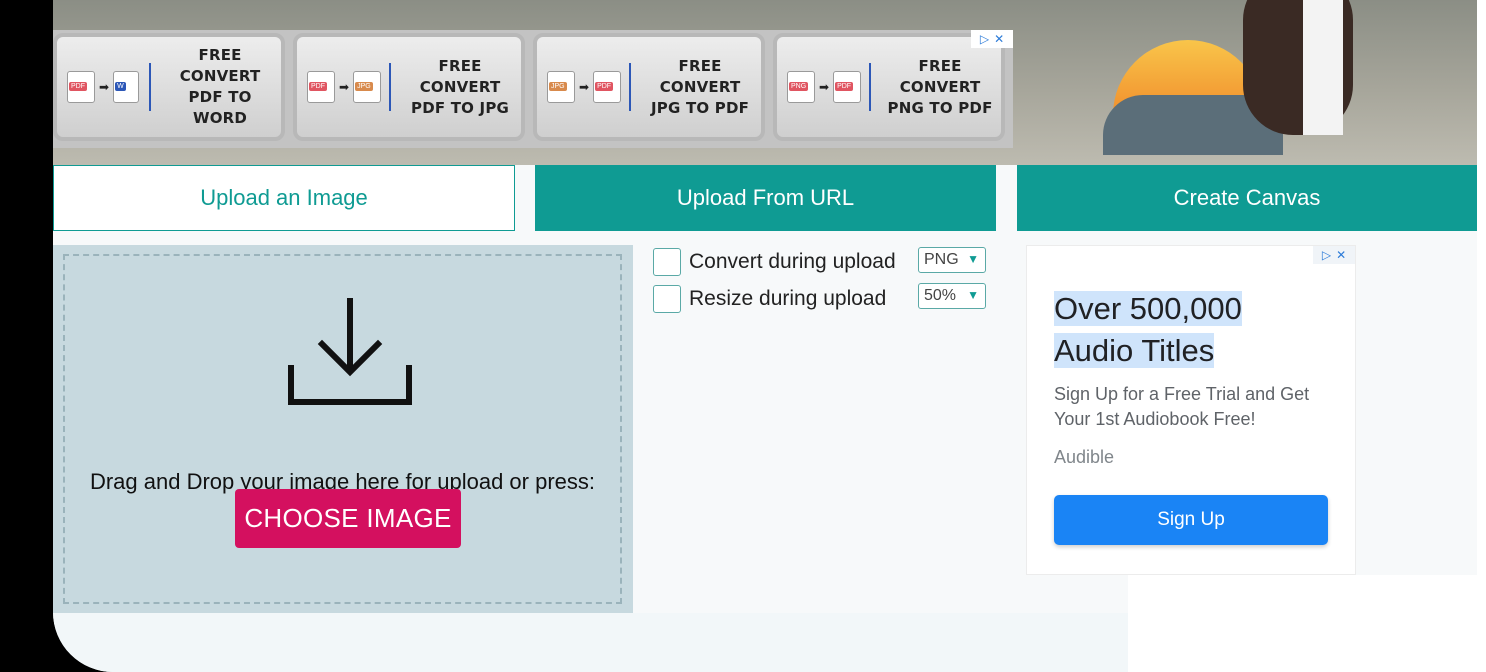  I want to click on convert-format-select: PNG ▼, so click(952, 260).